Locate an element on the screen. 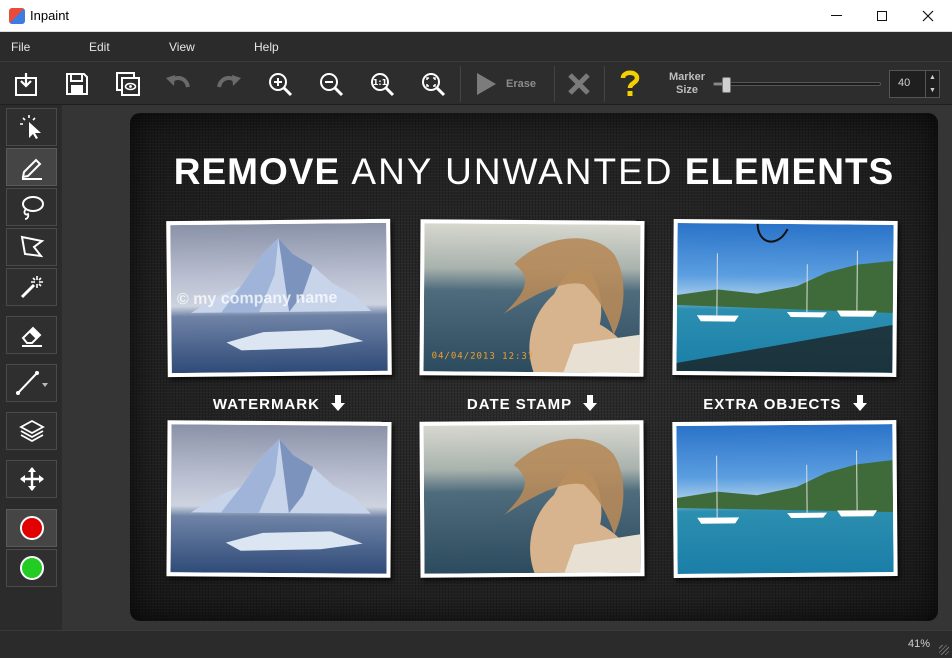 This screenshot has width=952, height=658. zoom-out-icon is located at coordinates (332, 85).